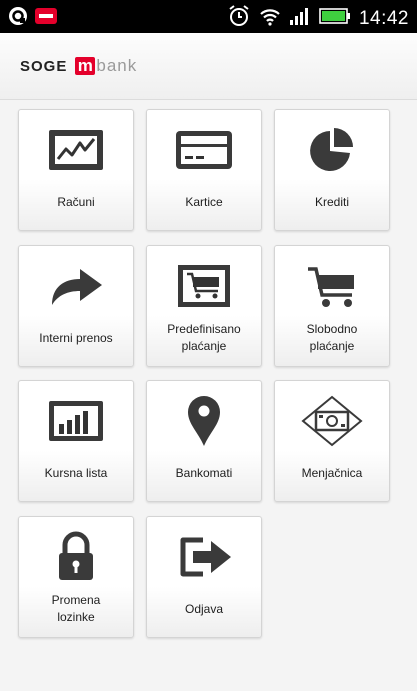 Image resolution: width=417 pixels, height=691 pixels. What do you see at coordinates (204, 170) in the screenshot?
I see `menu-tile-kartice: Kartice` at bounding box center [204, 170].